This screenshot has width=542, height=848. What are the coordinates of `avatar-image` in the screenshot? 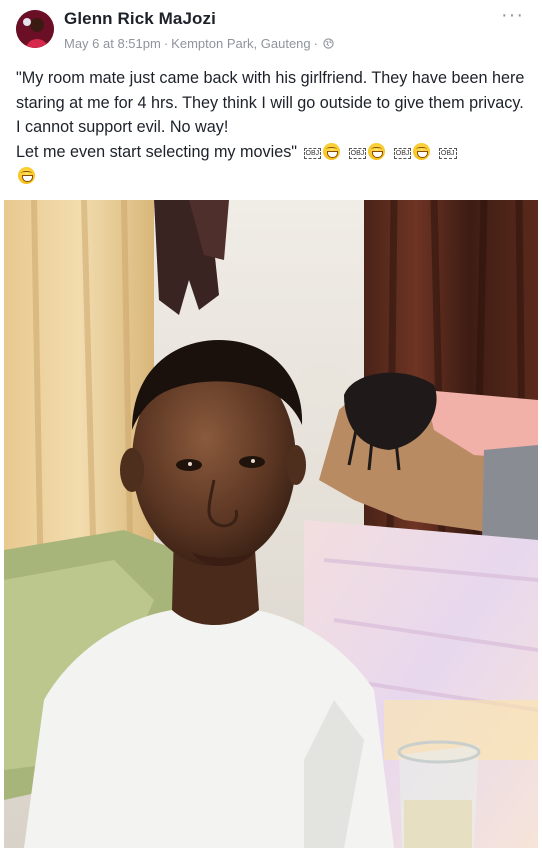 It's located at (35, 29).